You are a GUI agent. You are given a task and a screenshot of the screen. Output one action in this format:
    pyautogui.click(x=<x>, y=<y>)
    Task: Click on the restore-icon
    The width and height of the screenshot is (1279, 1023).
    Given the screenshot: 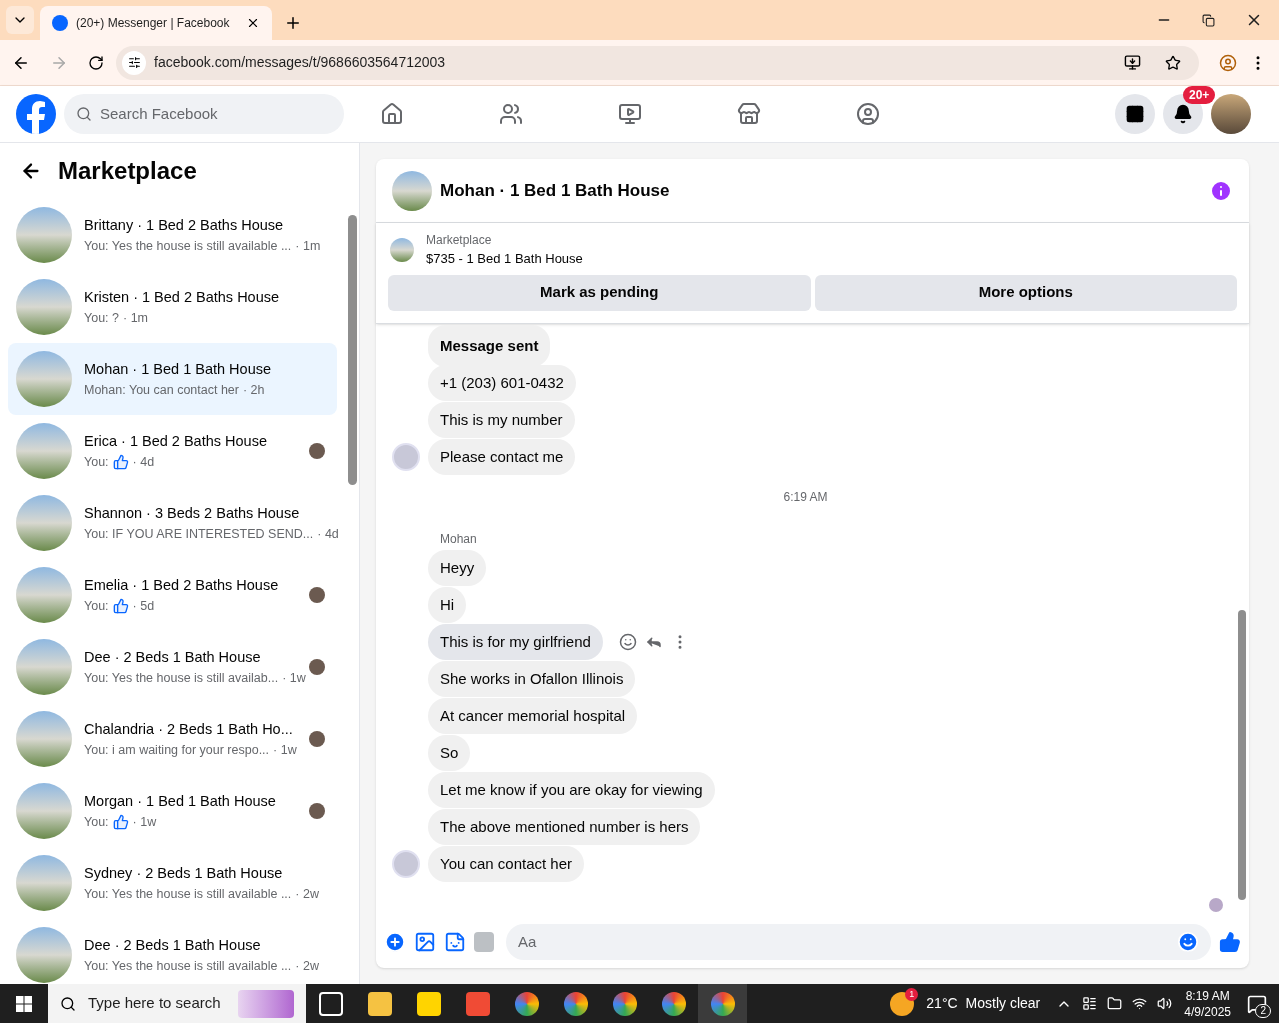 What is the action you would take?
    pyautogui.click(x=1208, y=20)
    